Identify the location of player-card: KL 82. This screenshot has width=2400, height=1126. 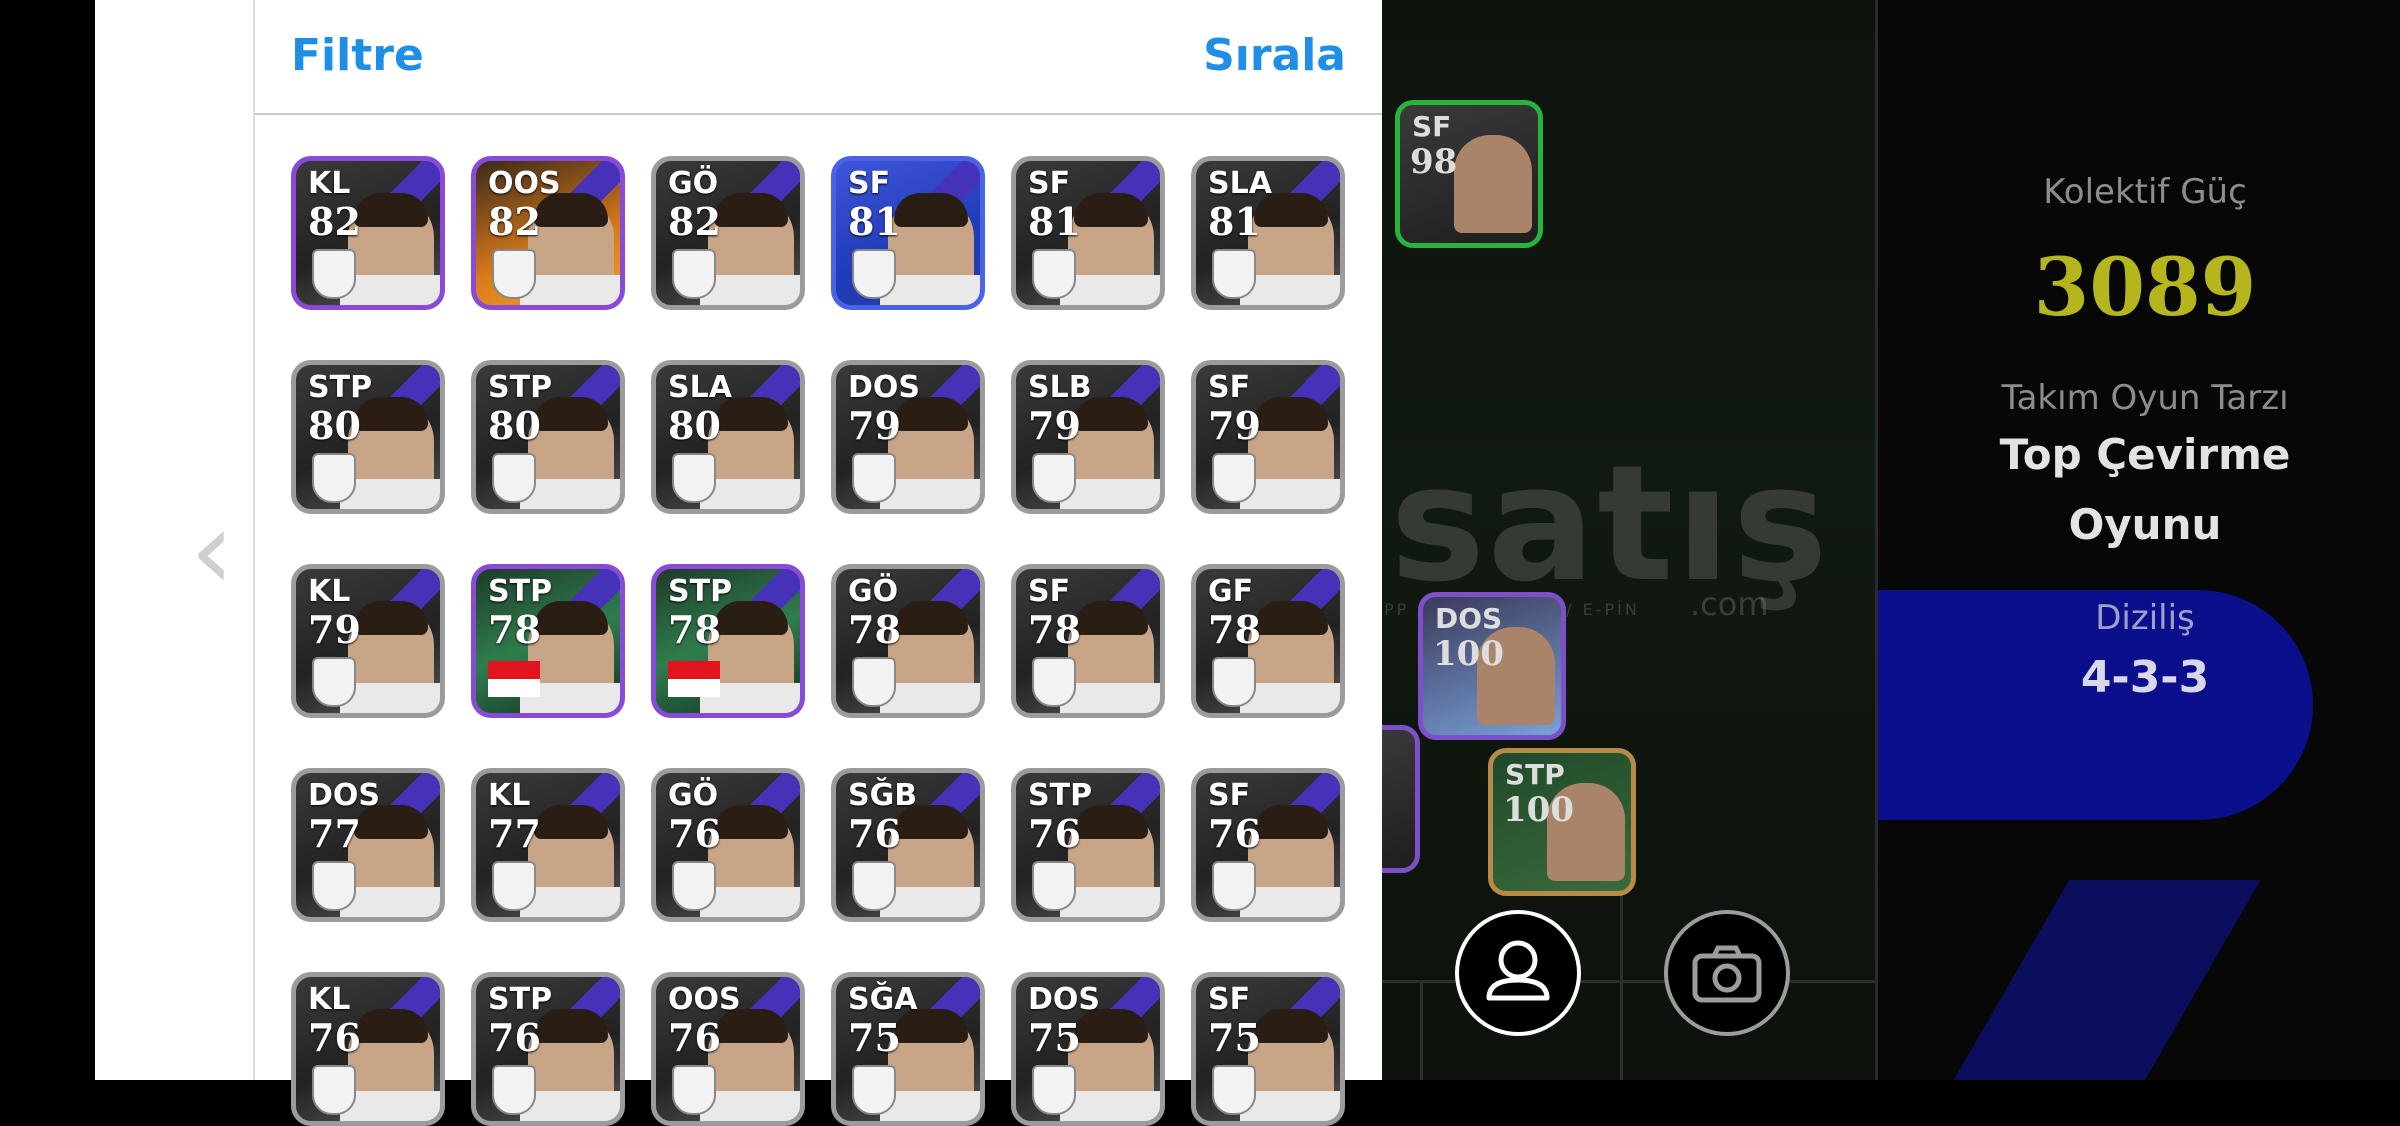
(368, 233).